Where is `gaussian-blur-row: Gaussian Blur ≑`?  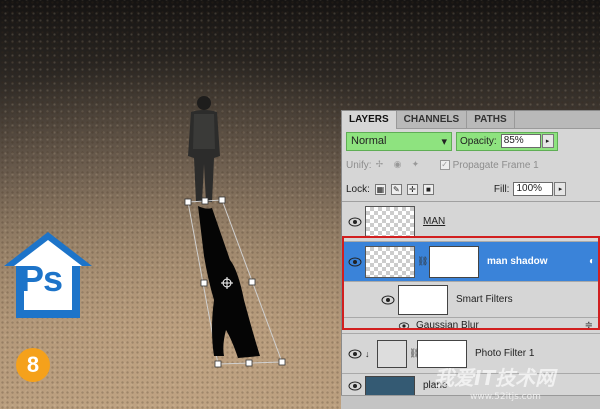 gaussian-blur-row: Gaussian Blur ≑ is located at coordinates (471, 326).